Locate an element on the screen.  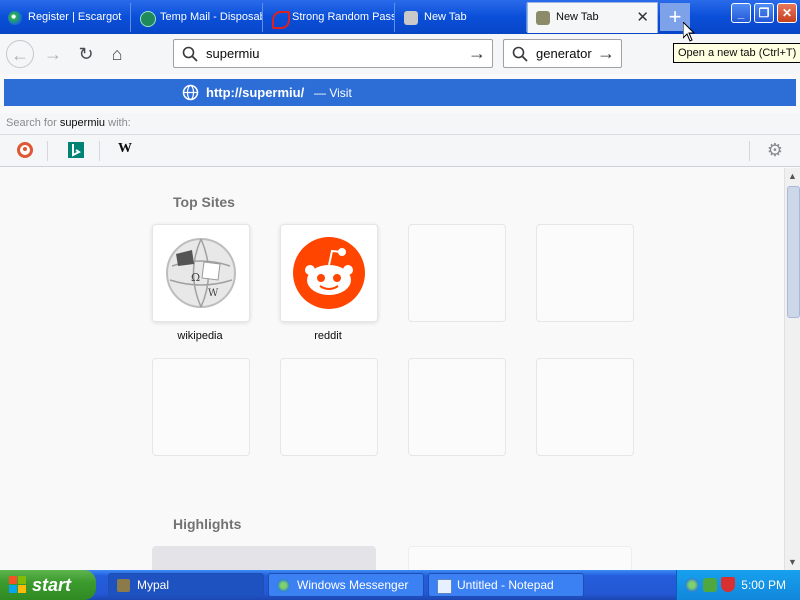
search-bar: generator → is located at coordinates (562, 53).